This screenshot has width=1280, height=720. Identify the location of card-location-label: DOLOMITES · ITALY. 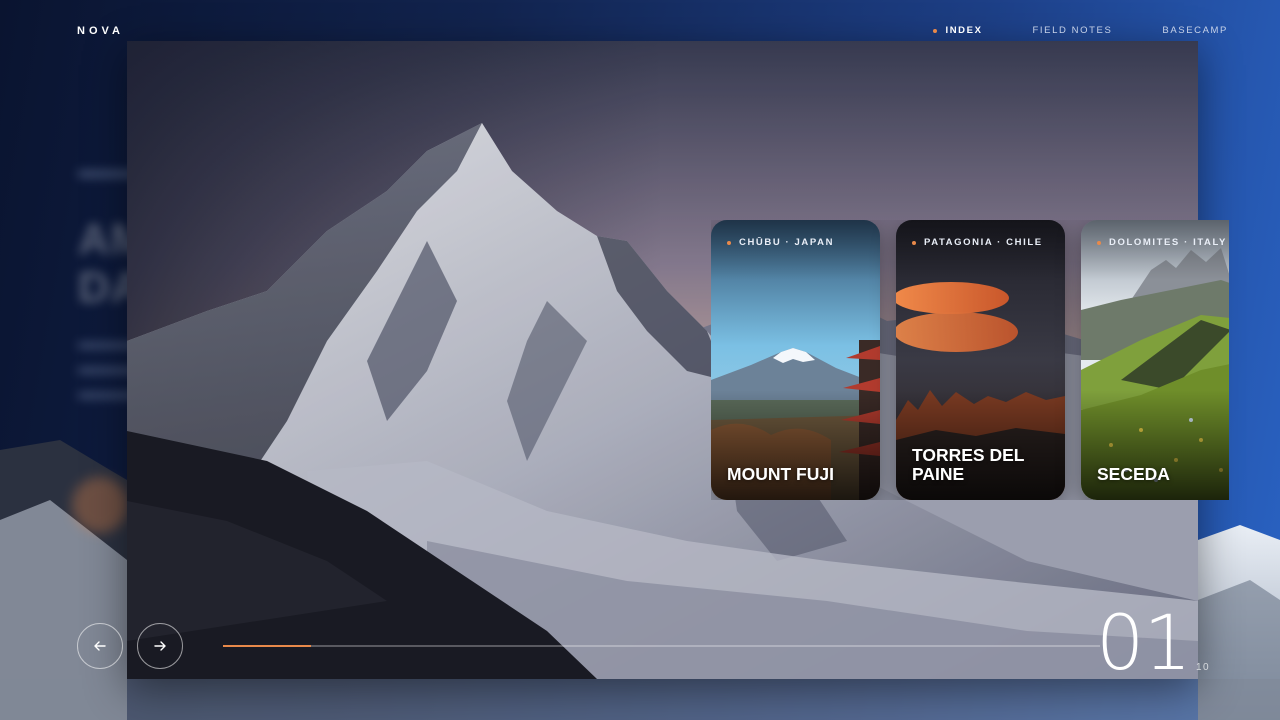
(1168, 242).